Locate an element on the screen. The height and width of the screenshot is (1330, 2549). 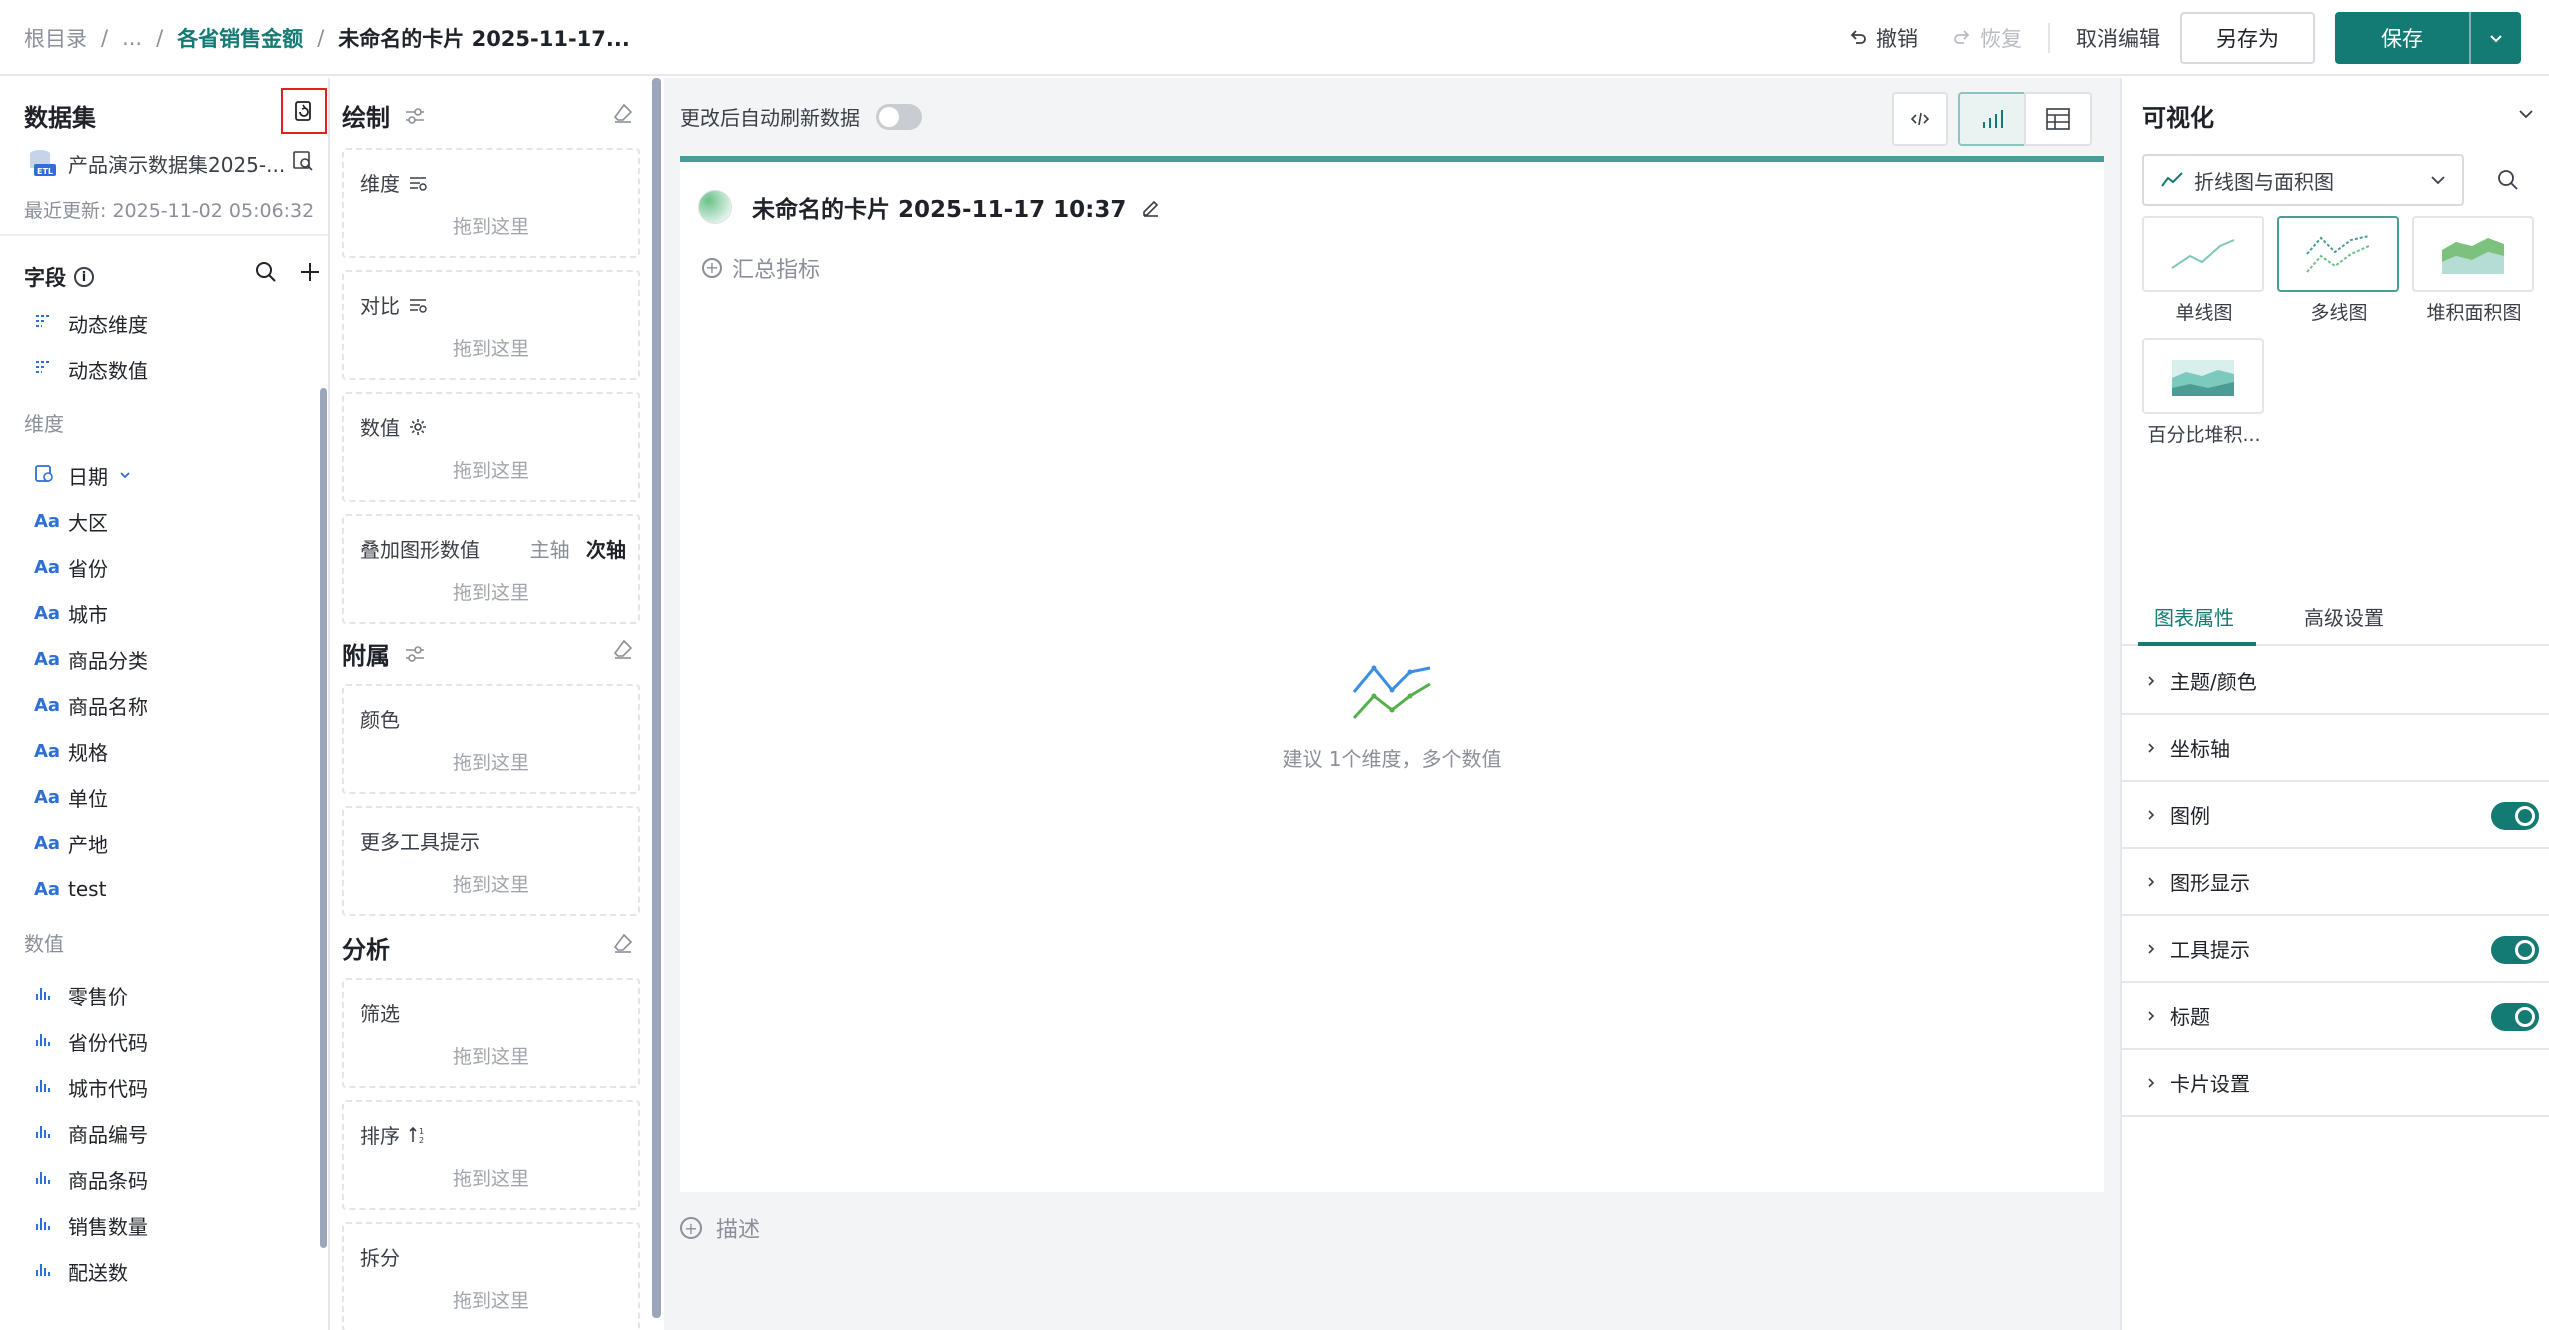
secondary-axis-tab: 次轴 is located at coordinates (606, 550).